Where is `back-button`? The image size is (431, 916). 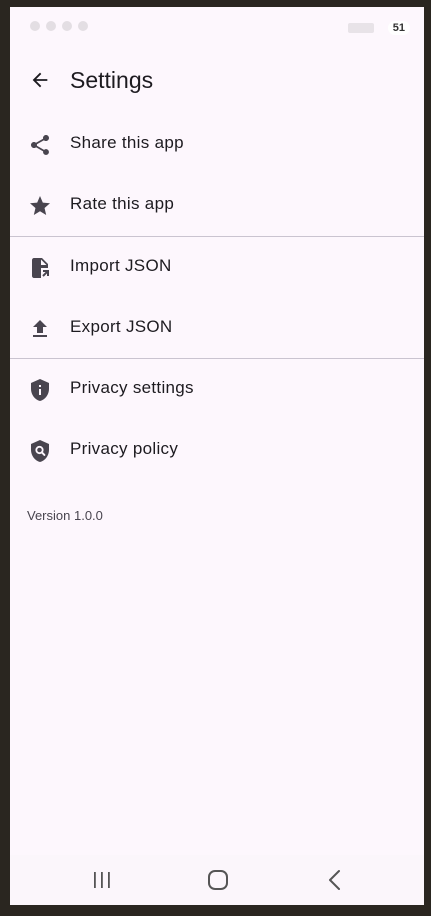
back-button is located at coordinates (40, 80).